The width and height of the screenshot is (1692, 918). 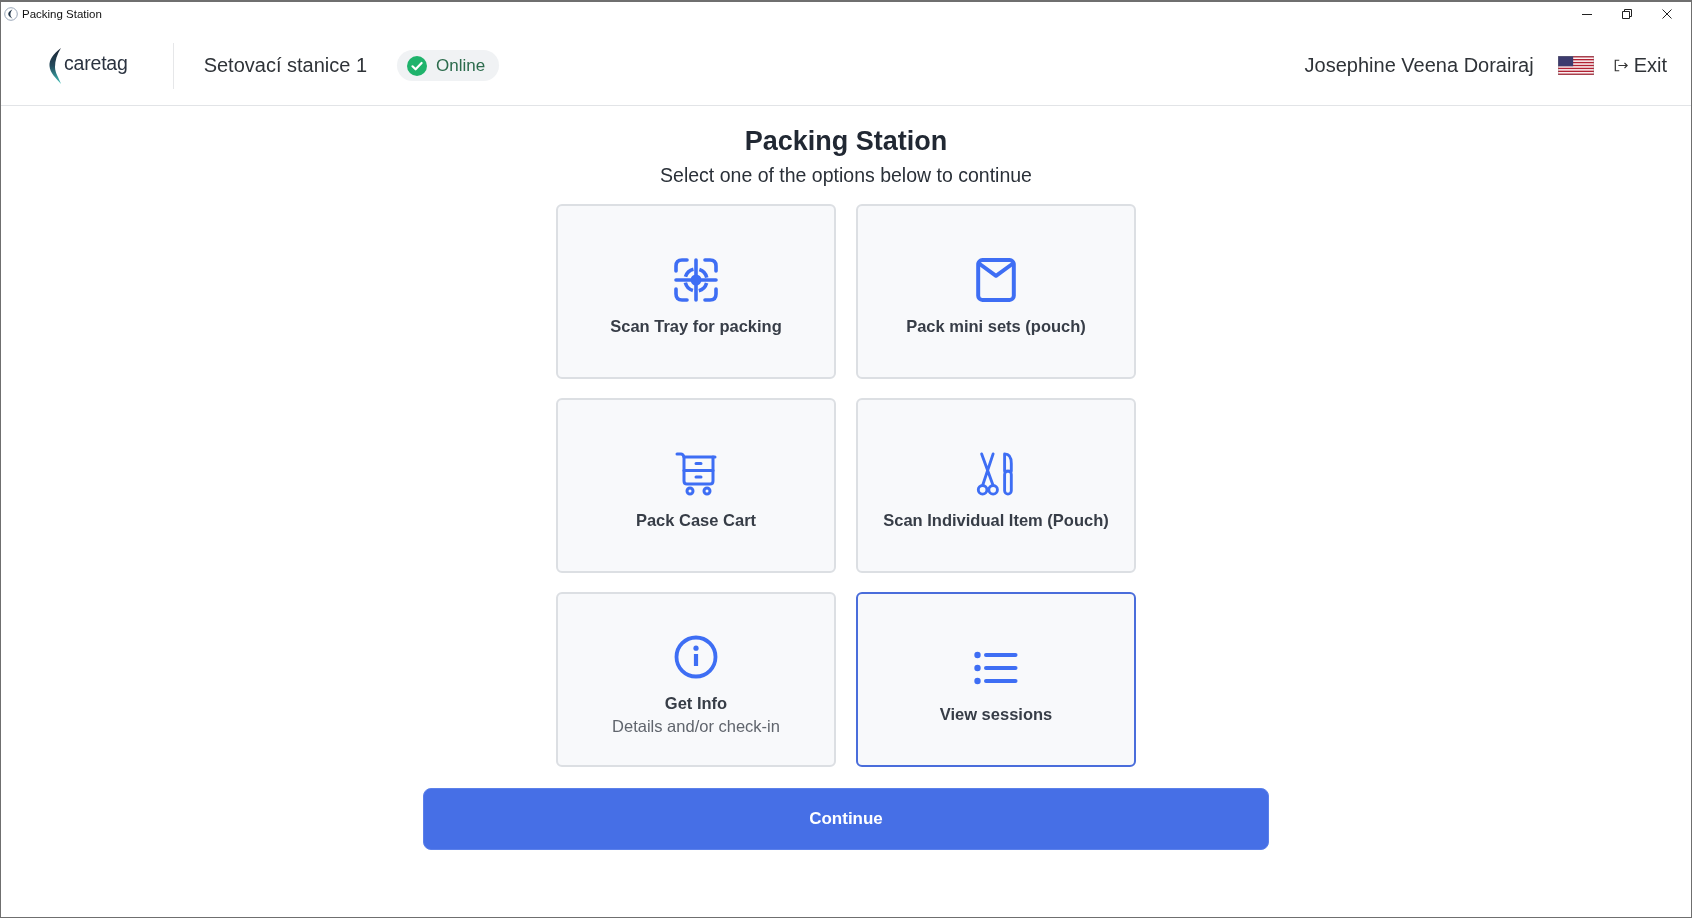 I want to click on exit-icon, so click(x=1620, y=65).